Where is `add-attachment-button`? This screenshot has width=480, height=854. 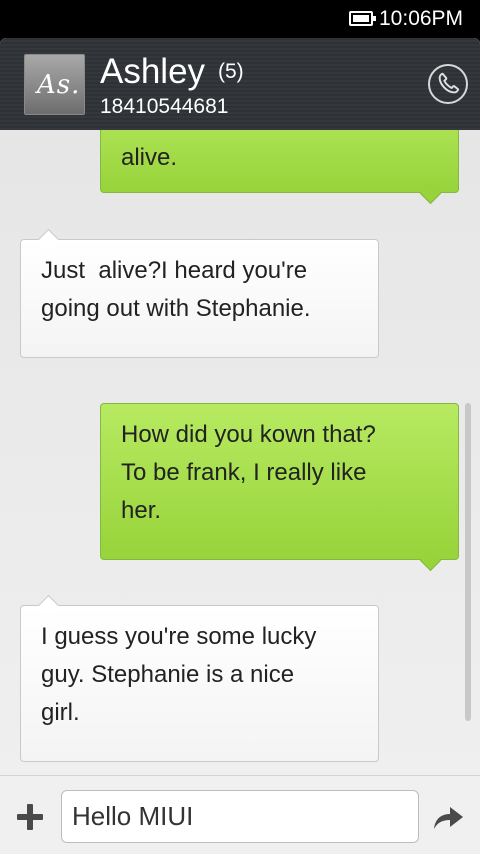
add-attachment-button is located at coordinates (30, 817).